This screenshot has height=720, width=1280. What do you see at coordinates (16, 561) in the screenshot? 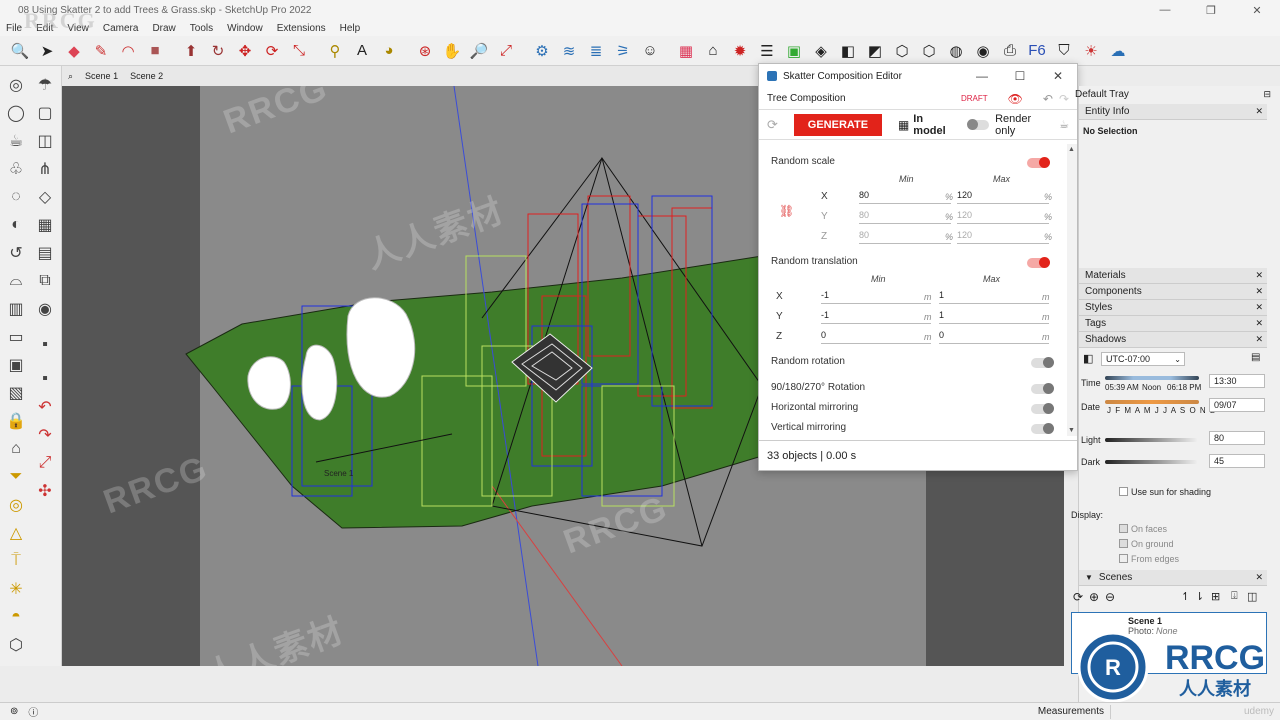
I see `lamp-icon: ⍑` at bounding box center [16, 561].